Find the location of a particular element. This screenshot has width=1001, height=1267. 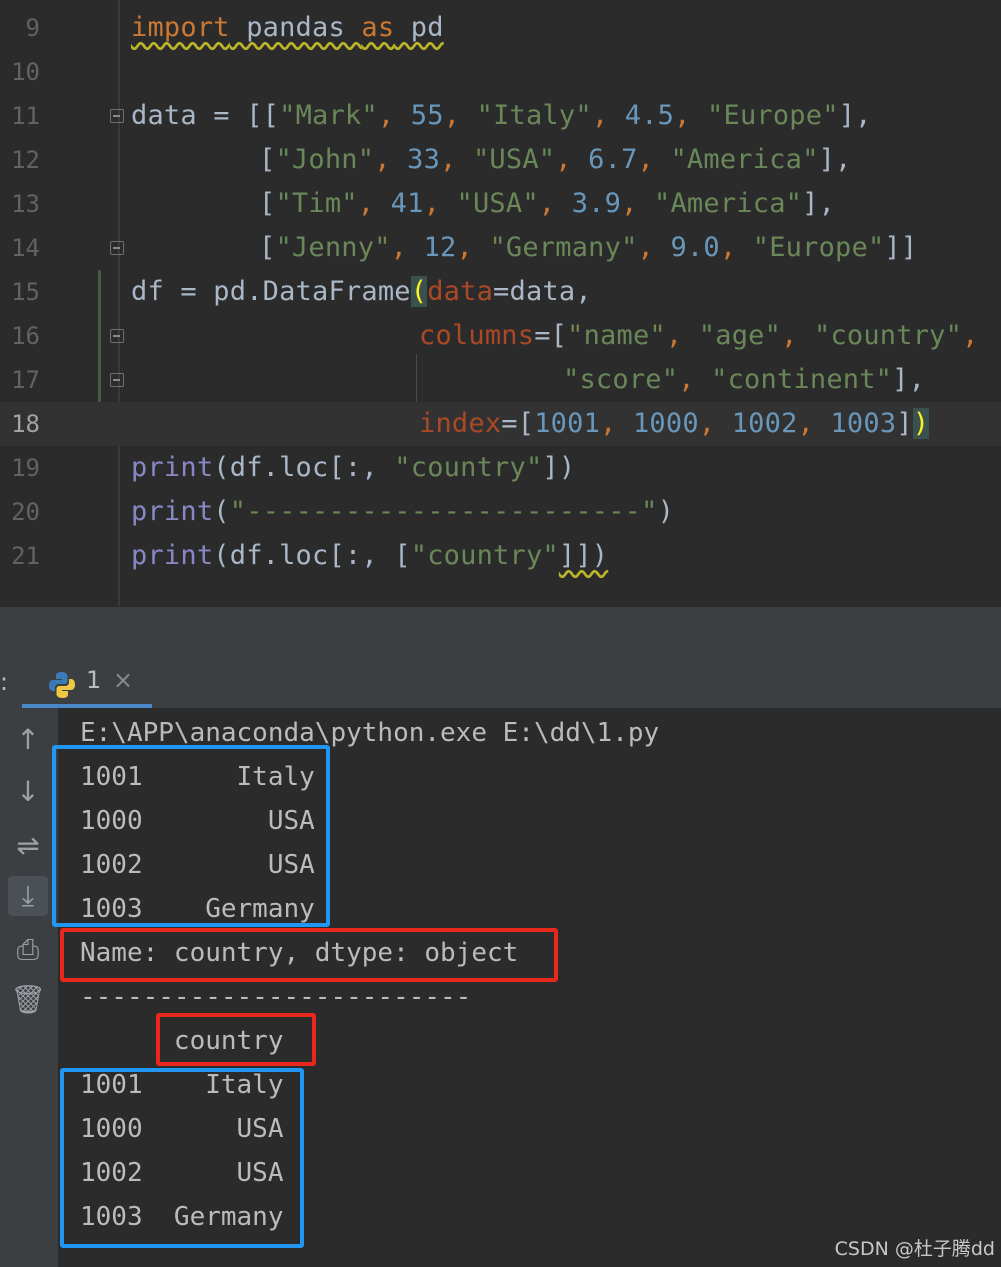

line-number: 19 is located at coordinates (25, 468).